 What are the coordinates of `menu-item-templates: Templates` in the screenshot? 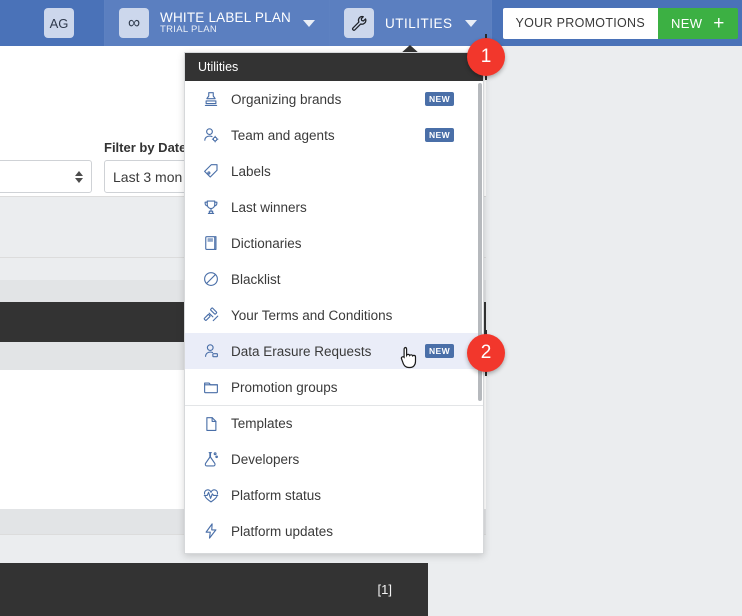 It's located at (334, 423).